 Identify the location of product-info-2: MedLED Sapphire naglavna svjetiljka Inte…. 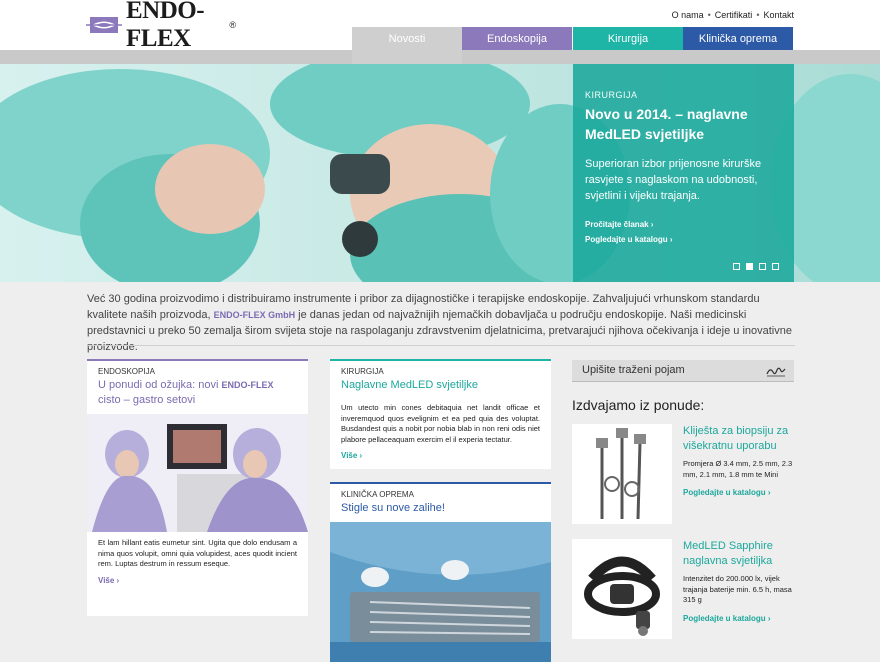
(739, 581).